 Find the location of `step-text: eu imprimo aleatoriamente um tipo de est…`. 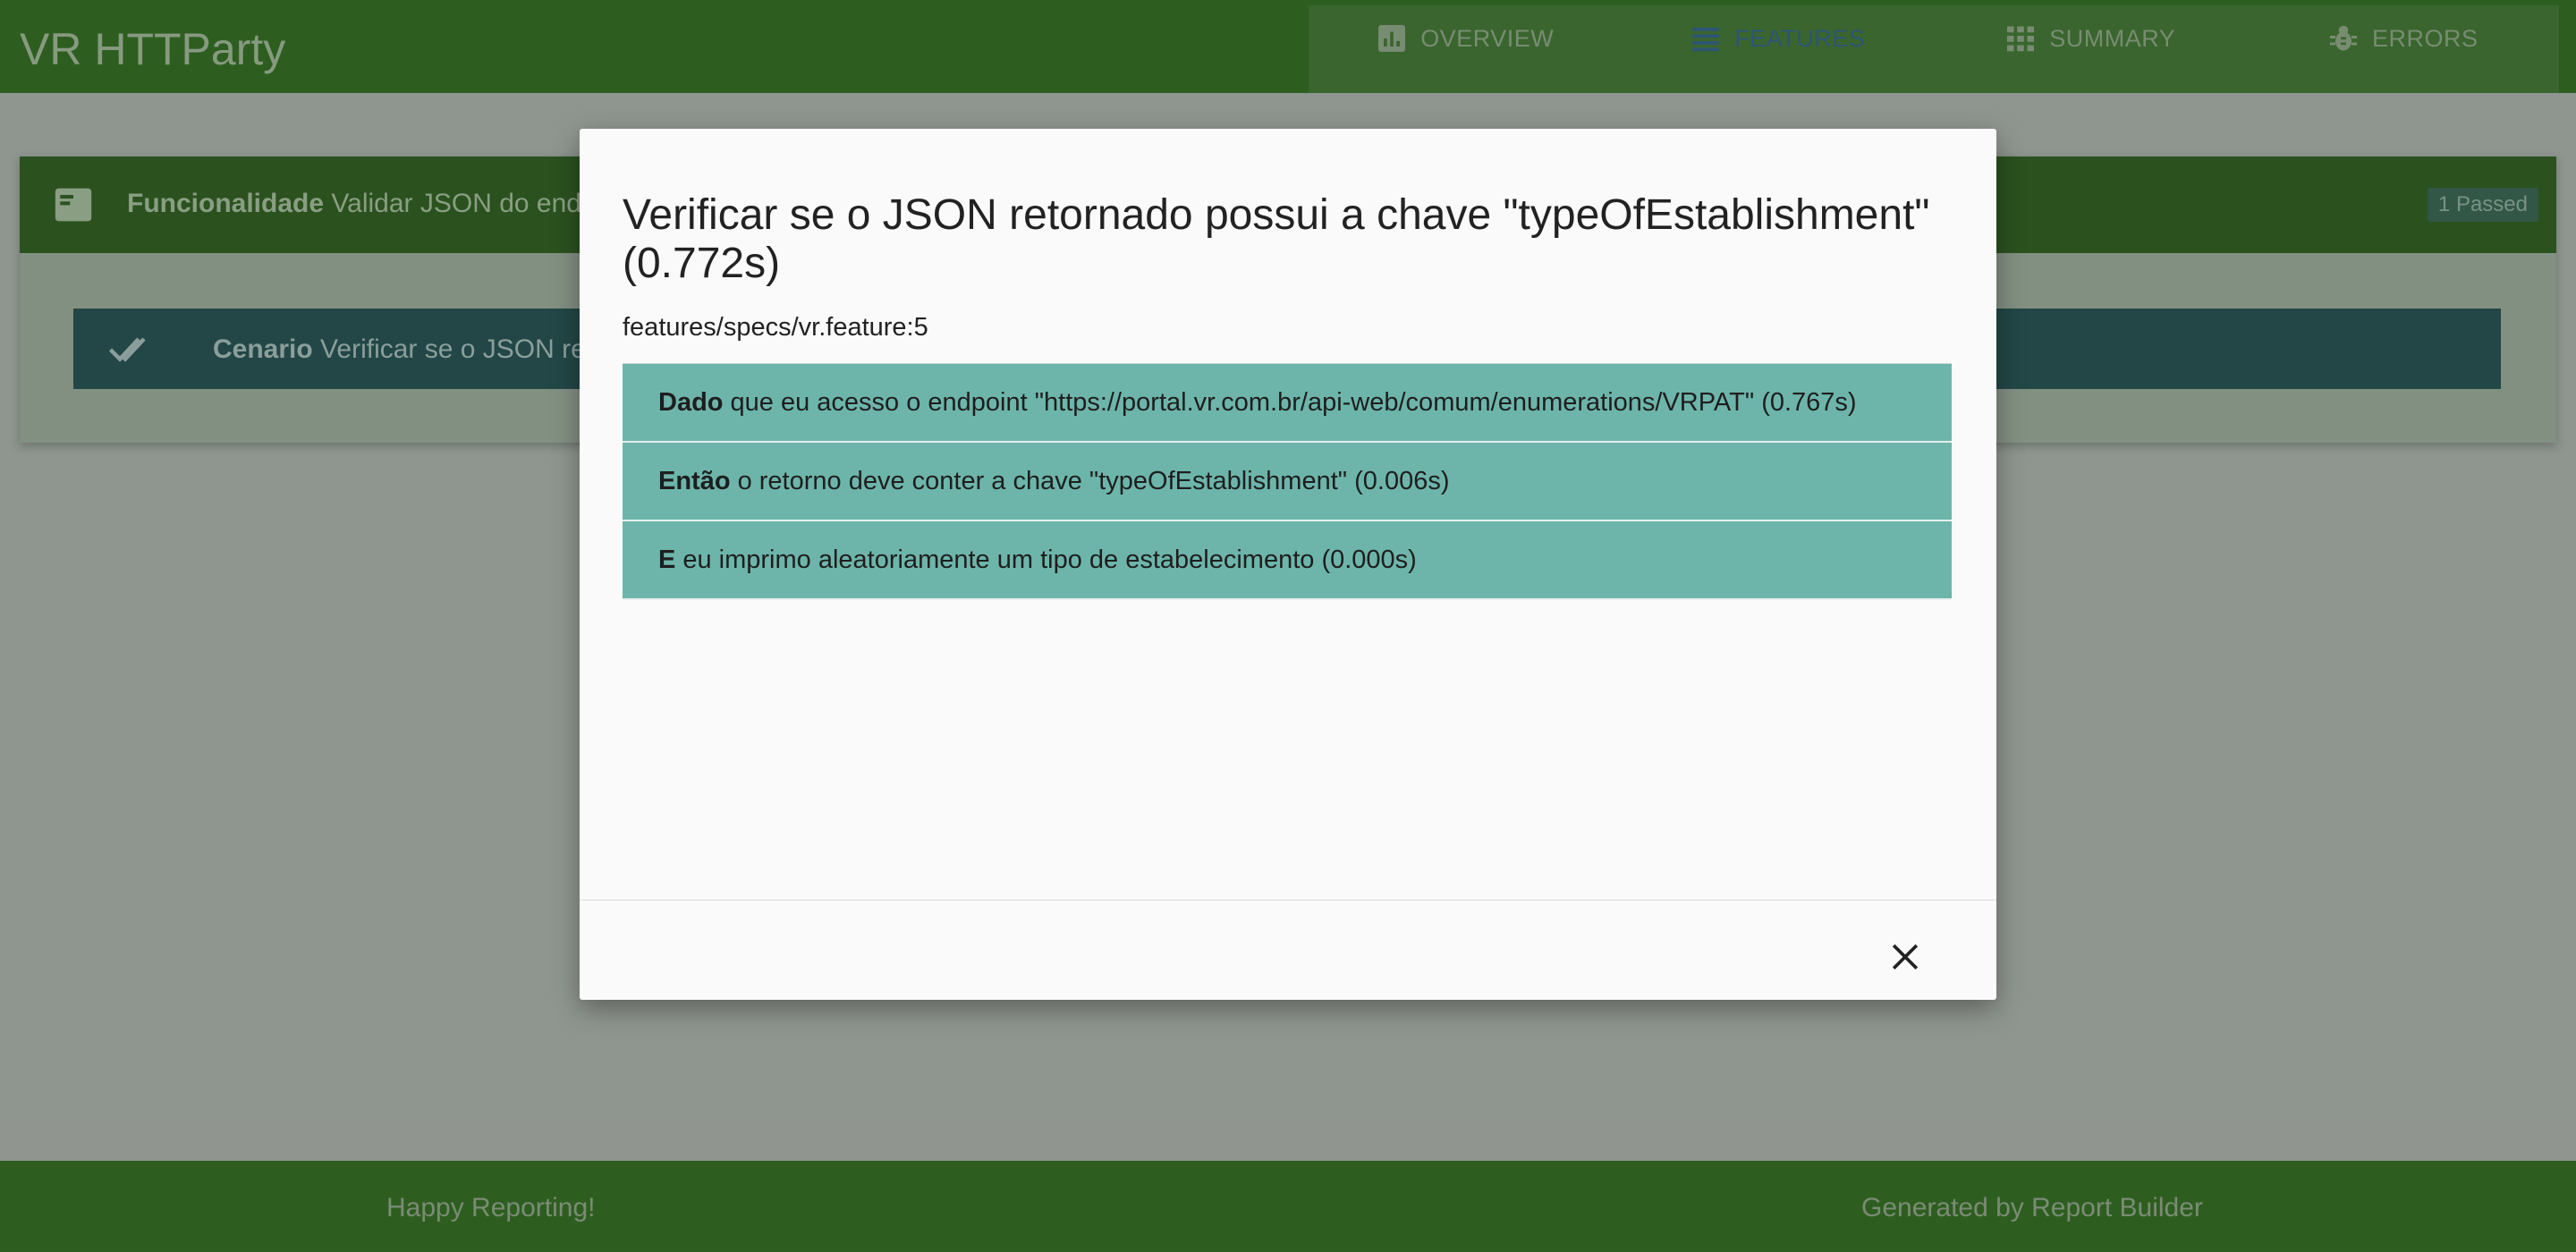

step-text: eu imprimo aleatoriamente um tipo de est… is located at coordinates (1049, 559).